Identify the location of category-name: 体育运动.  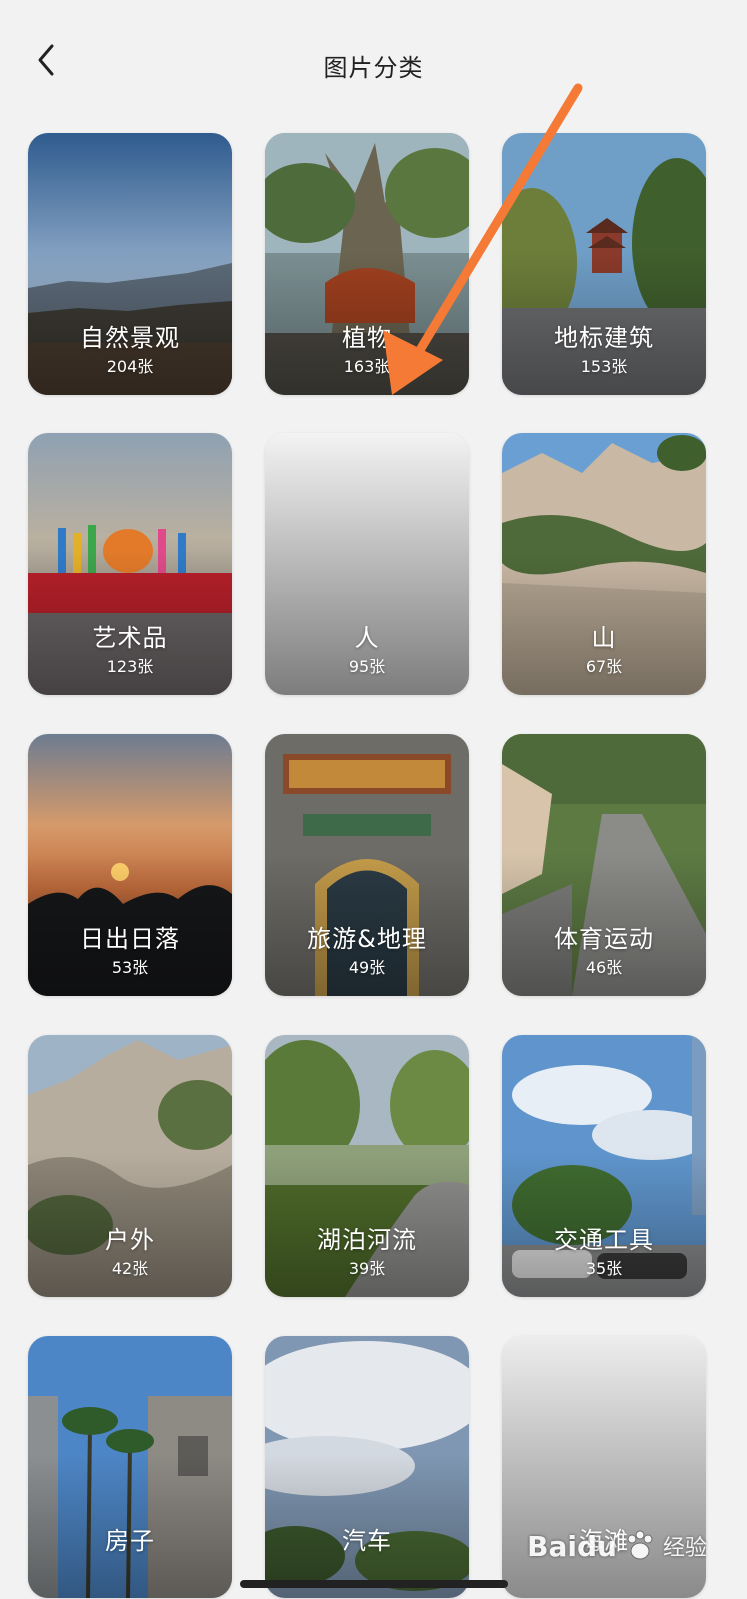
(604, 939).